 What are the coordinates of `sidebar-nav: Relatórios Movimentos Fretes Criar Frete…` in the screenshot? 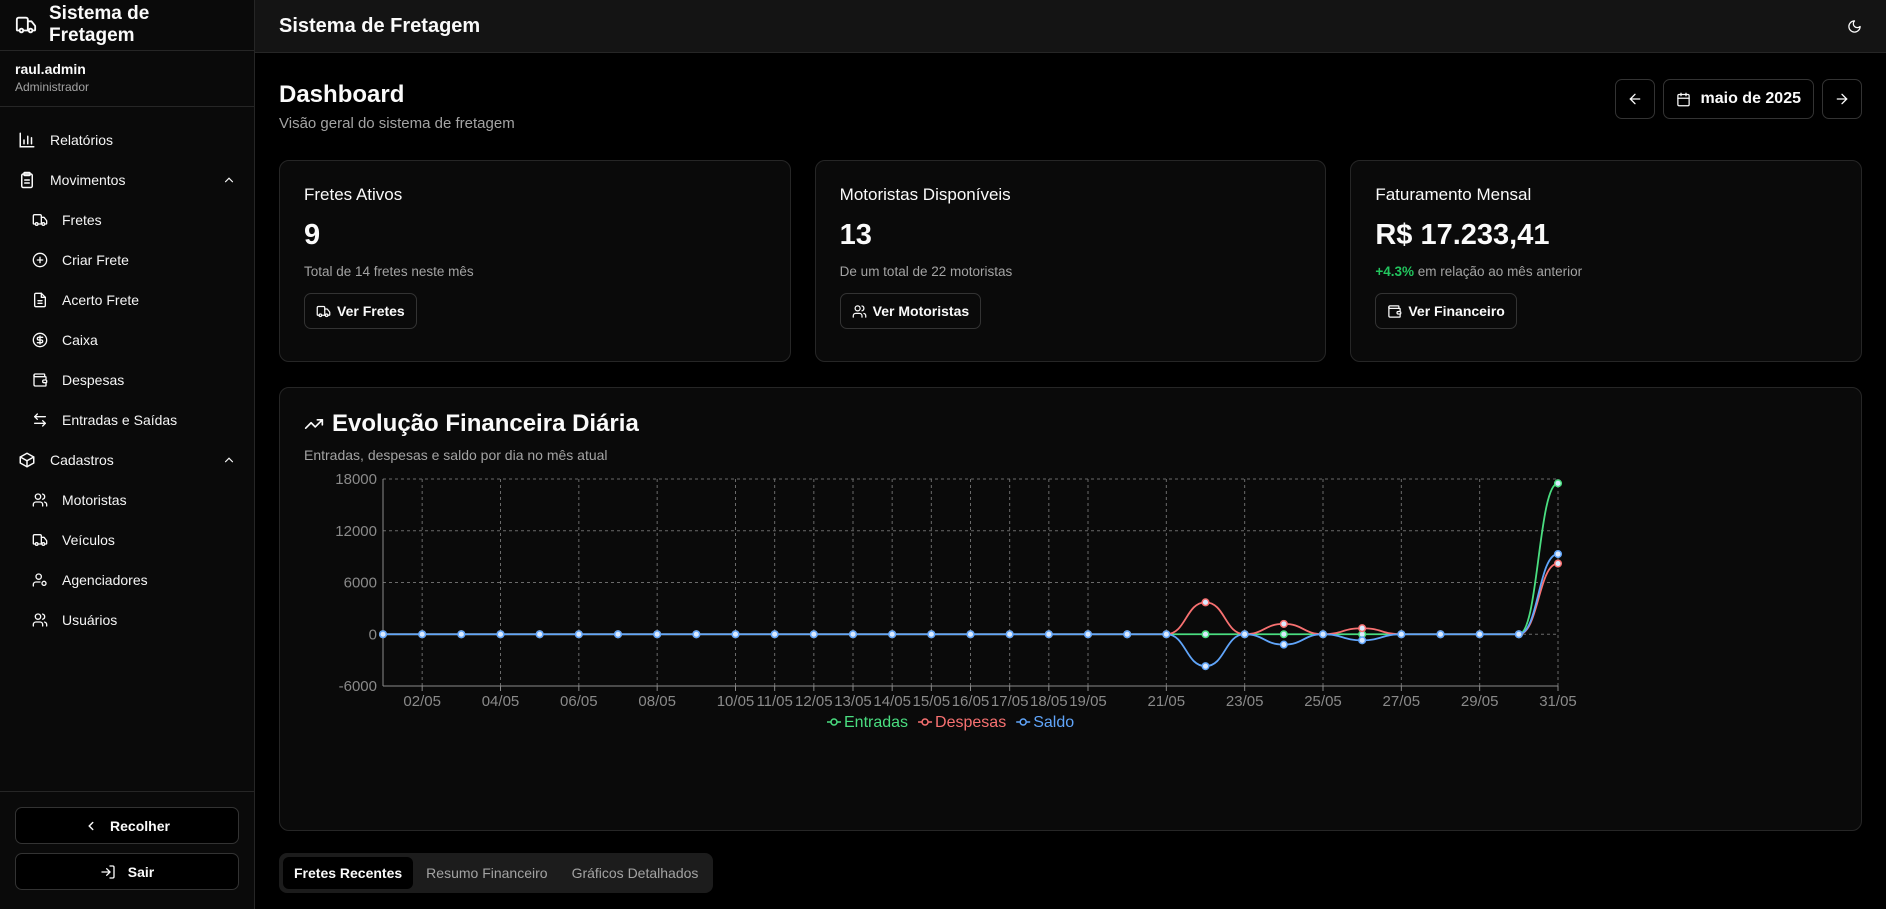 It's located at (127, 373).